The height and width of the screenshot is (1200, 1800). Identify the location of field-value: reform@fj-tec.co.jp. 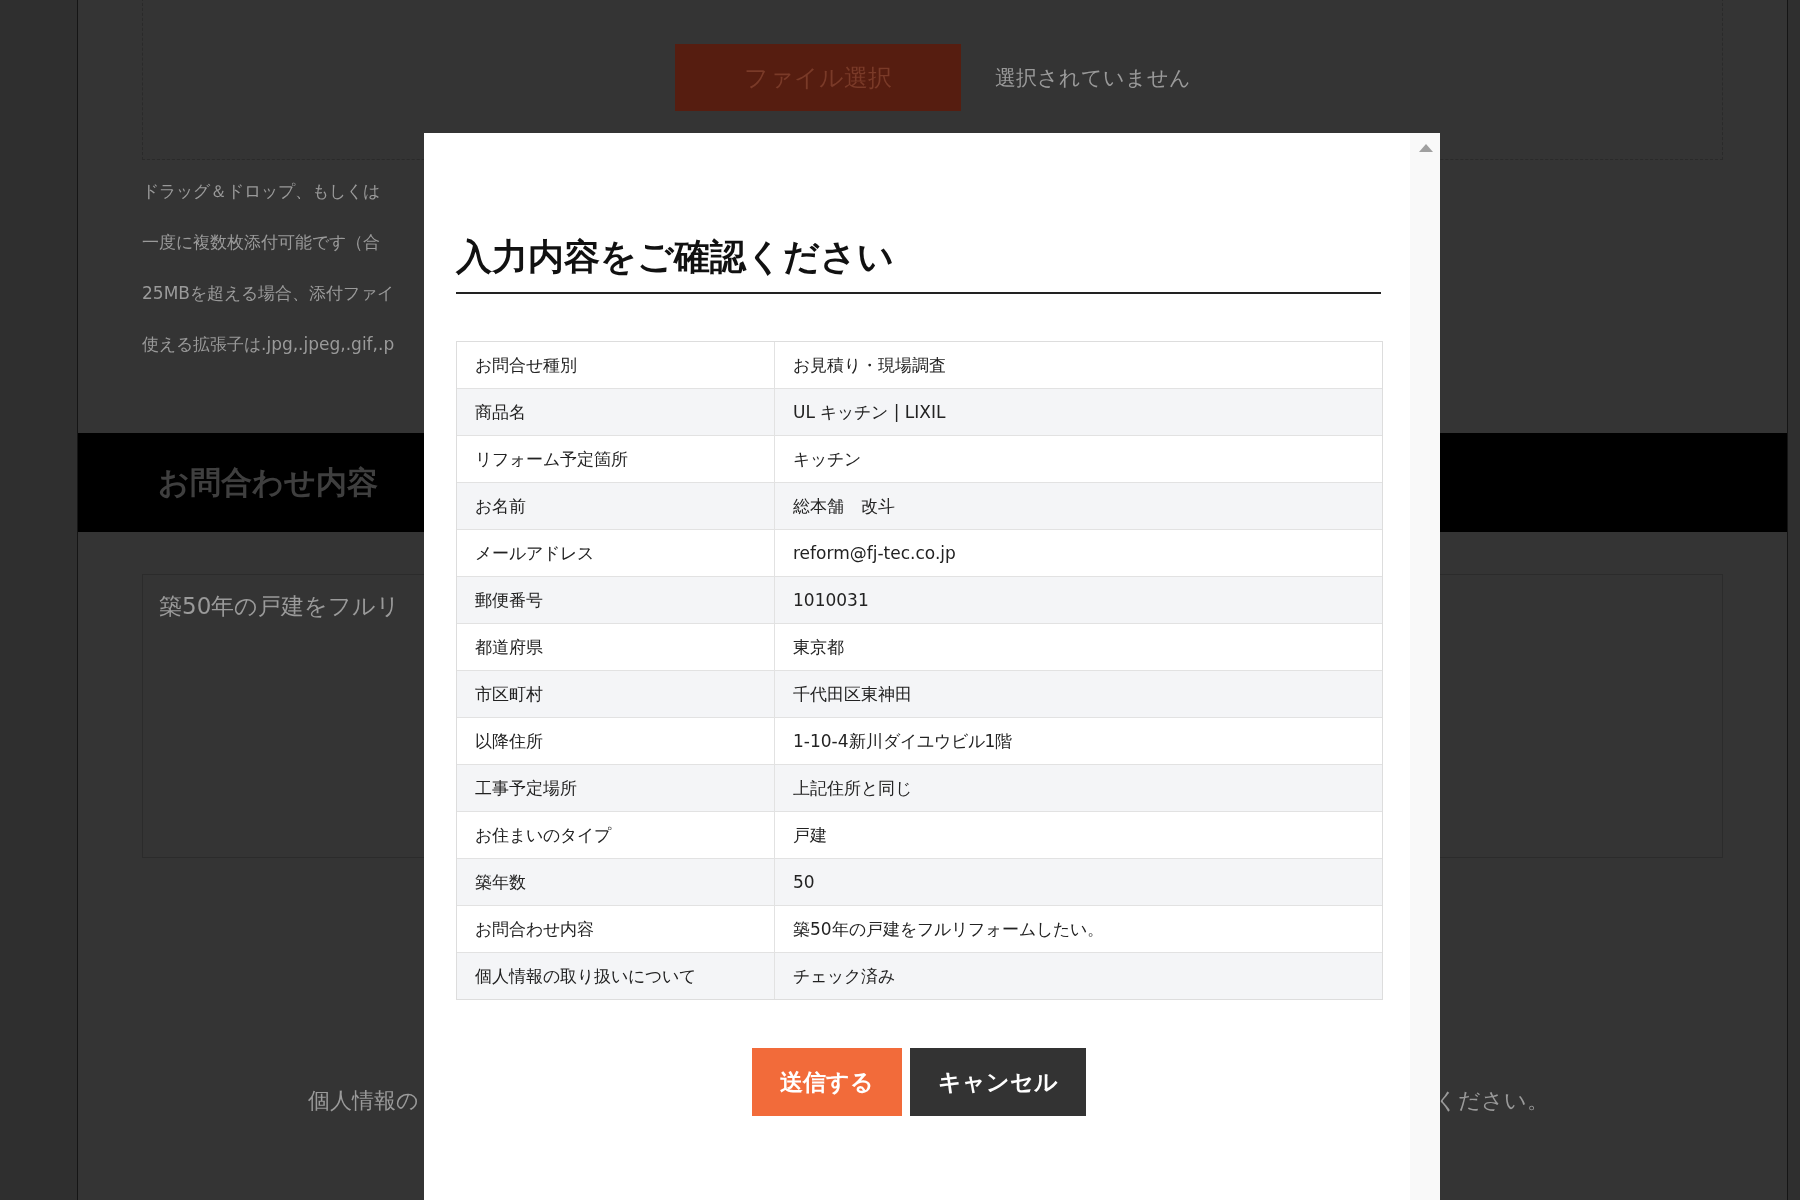
(874, 553).